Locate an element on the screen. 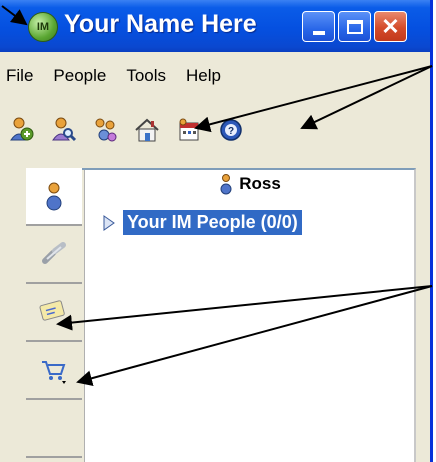 Image resolution: width=436 pixels, height=462 pixels. list-header: Ross is located at coordinates (250, 184).